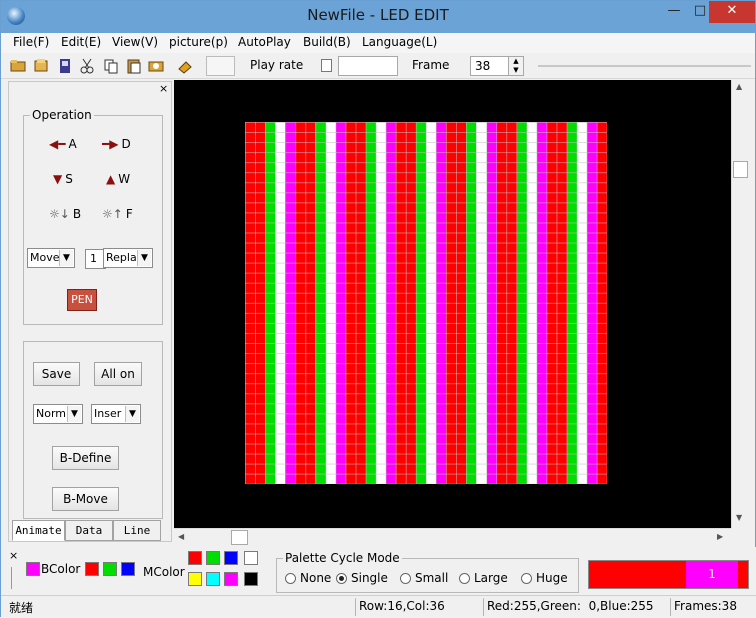  I want to click on toolbar: Play rate Frame 38 ▲ ▼, so click(378, 66).